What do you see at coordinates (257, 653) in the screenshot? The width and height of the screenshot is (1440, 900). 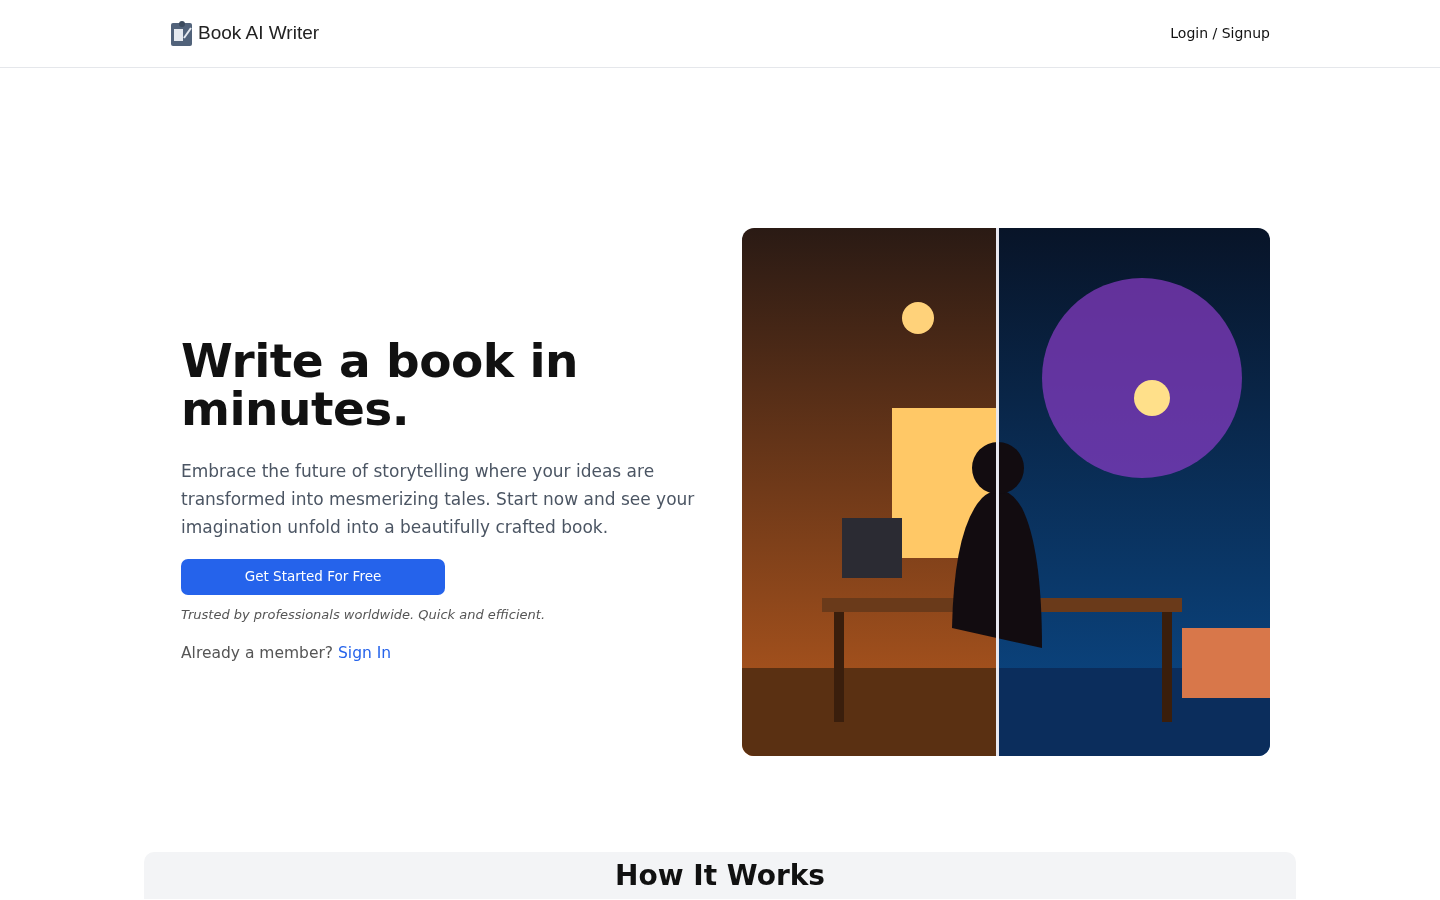 I see `member-prompt: Already a member?` at bounding box center [257, 653].